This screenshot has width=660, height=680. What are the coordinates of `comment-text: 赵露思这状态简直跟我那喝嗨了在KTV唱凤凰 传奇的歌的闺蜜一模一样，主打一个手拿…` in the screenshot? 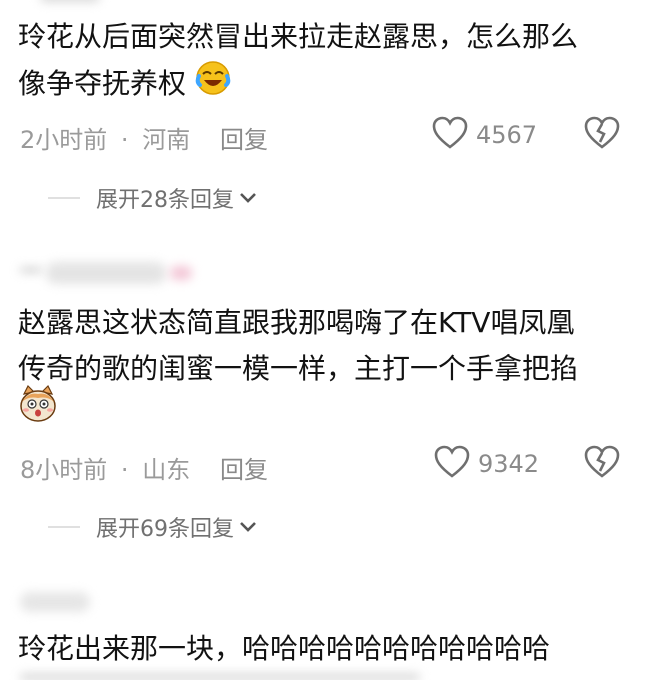 It's located at (333, 346).